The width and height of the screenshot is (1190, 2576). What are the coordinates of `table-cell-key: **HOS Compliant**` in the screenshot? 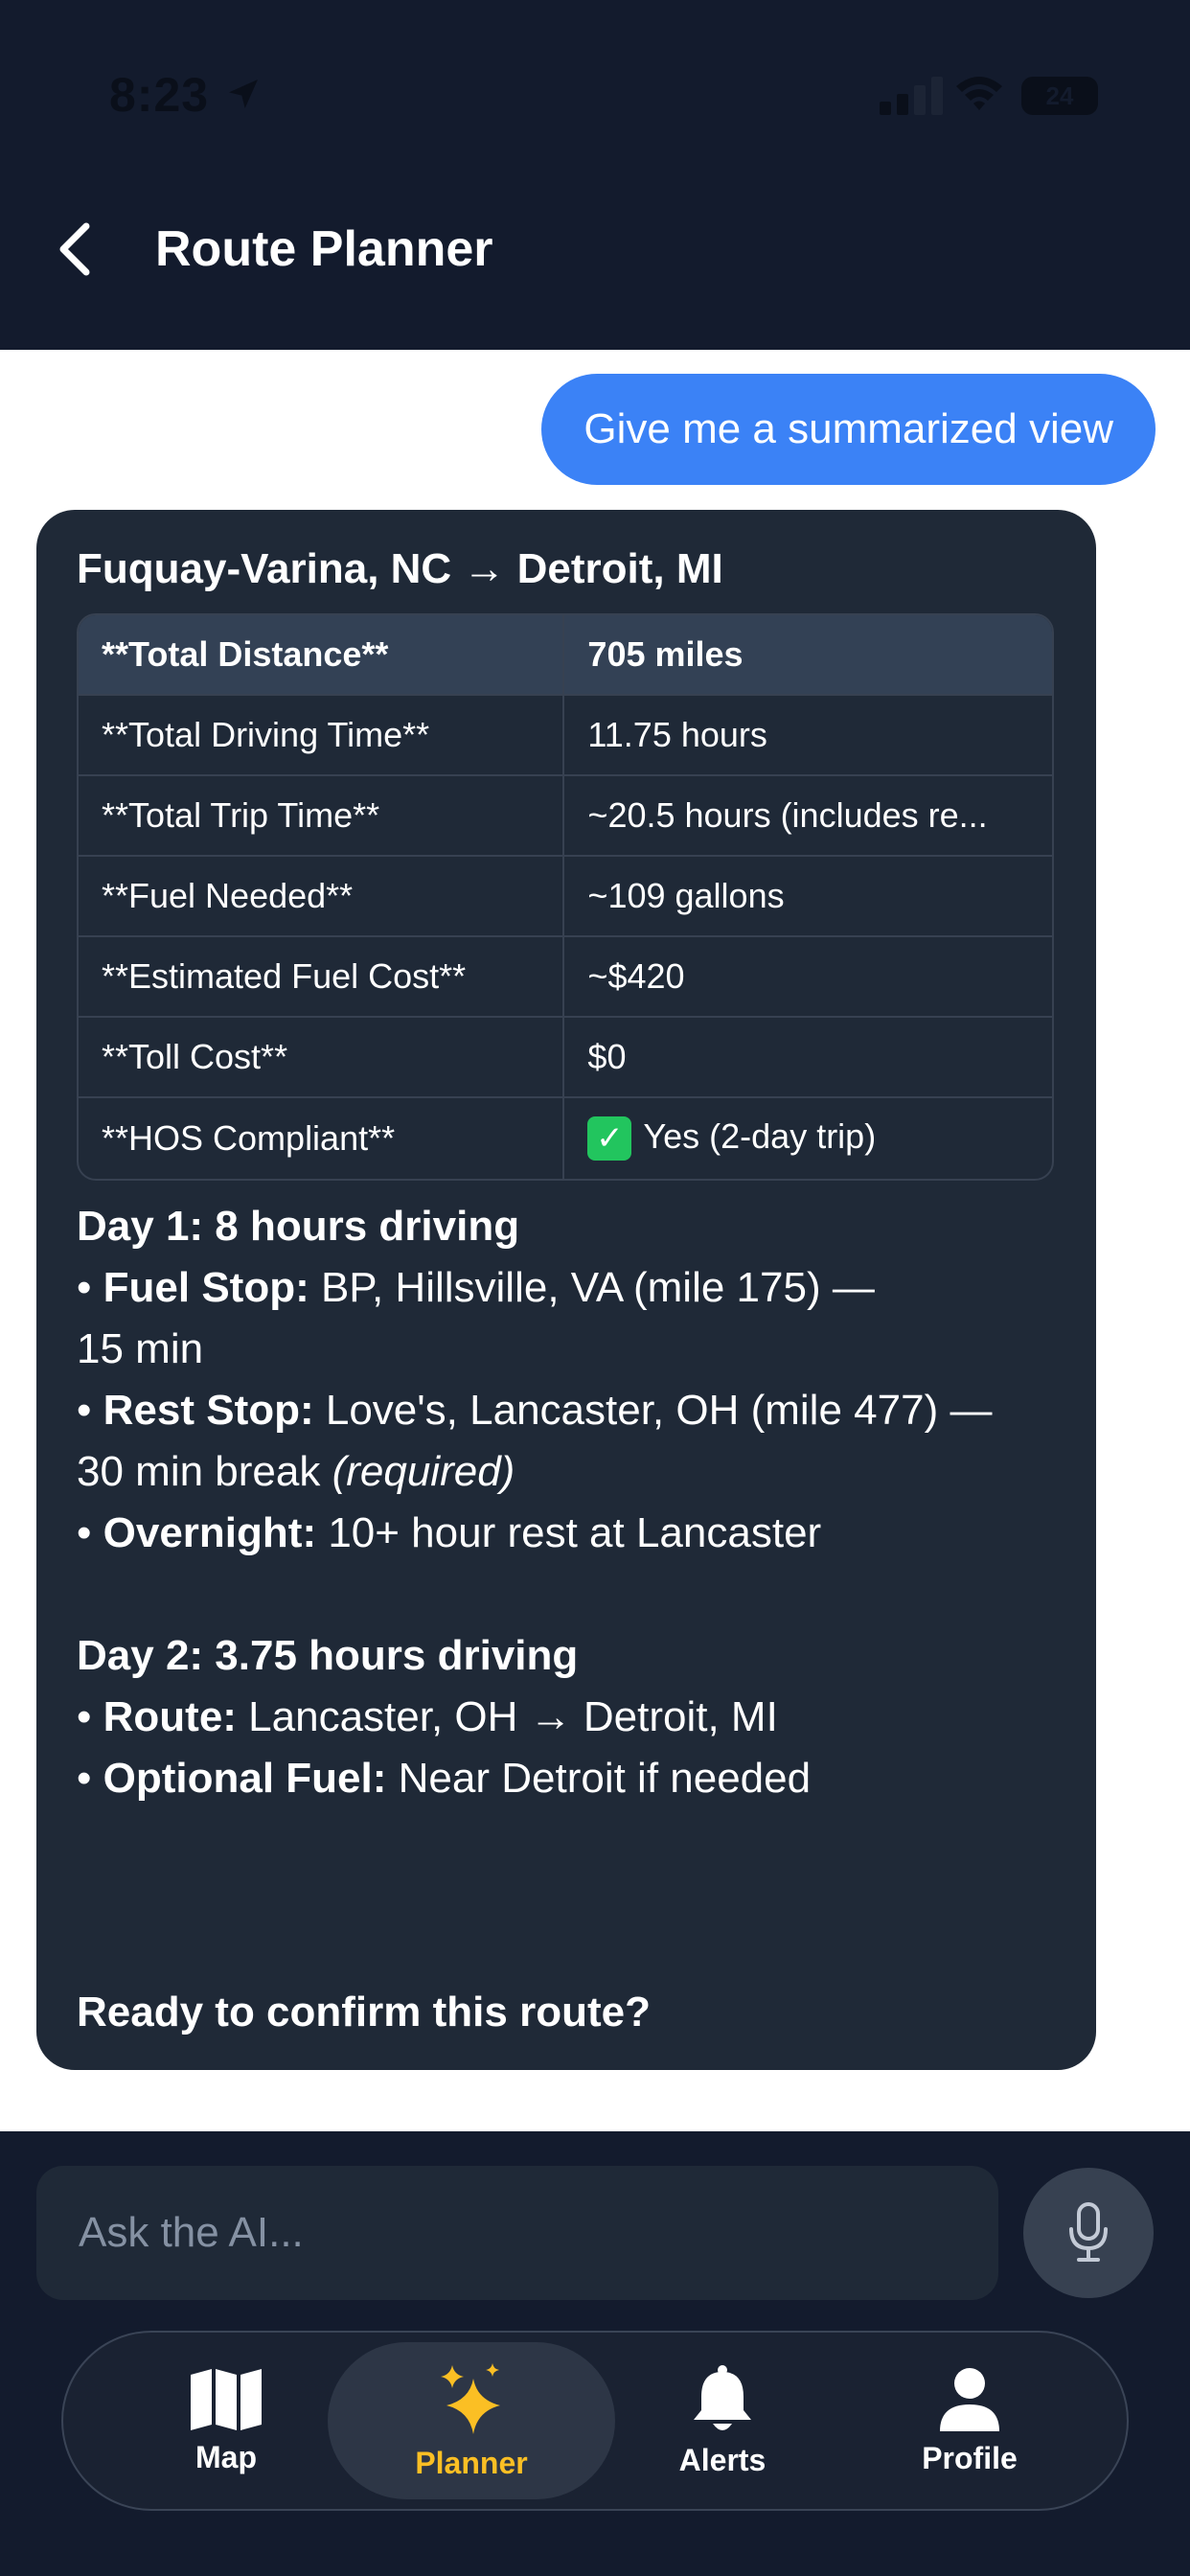 It's located at (322, 1138).